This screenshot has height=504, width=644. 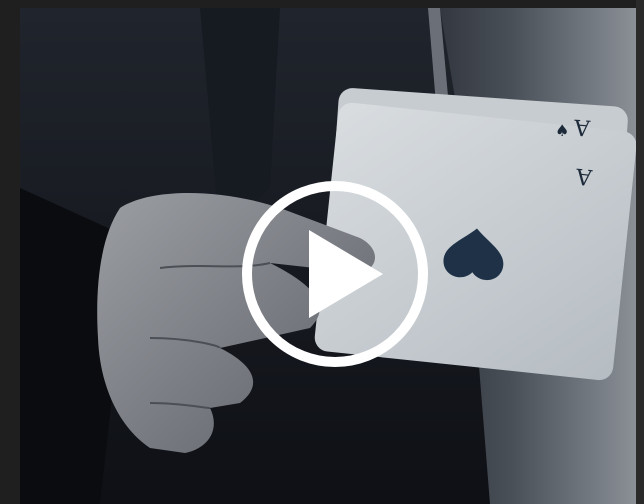 I want to click on play-button, so click(x=335, y=274).